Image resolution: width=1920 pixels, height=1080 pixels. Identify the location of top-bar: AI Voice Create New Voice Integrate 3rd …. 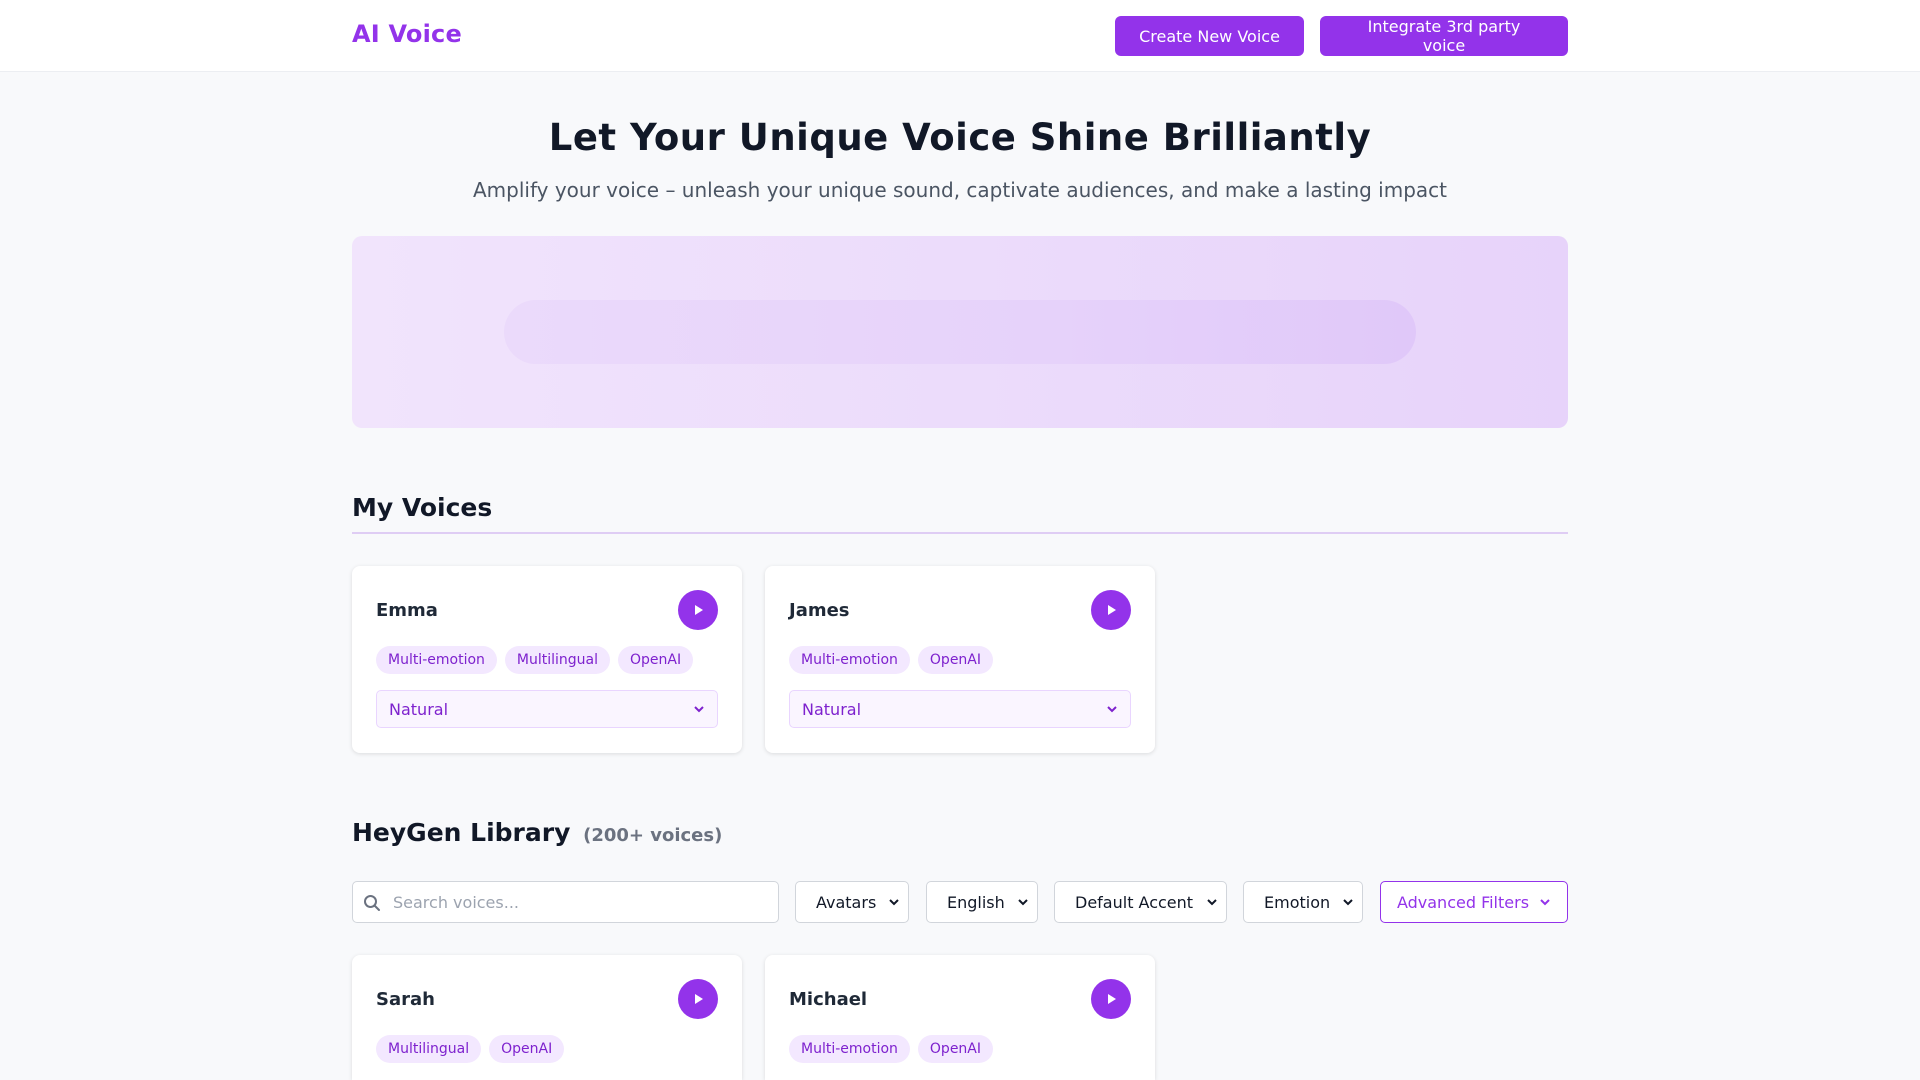
(960, 36).